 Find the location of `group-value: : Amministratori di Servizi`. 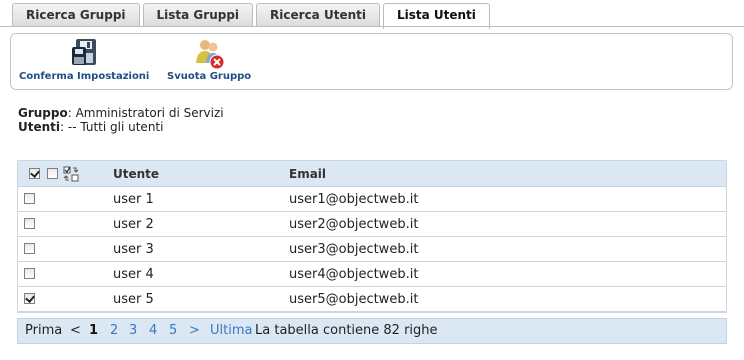

group-value: : Amministratori di Servizi is located at coordinates (145, 113).